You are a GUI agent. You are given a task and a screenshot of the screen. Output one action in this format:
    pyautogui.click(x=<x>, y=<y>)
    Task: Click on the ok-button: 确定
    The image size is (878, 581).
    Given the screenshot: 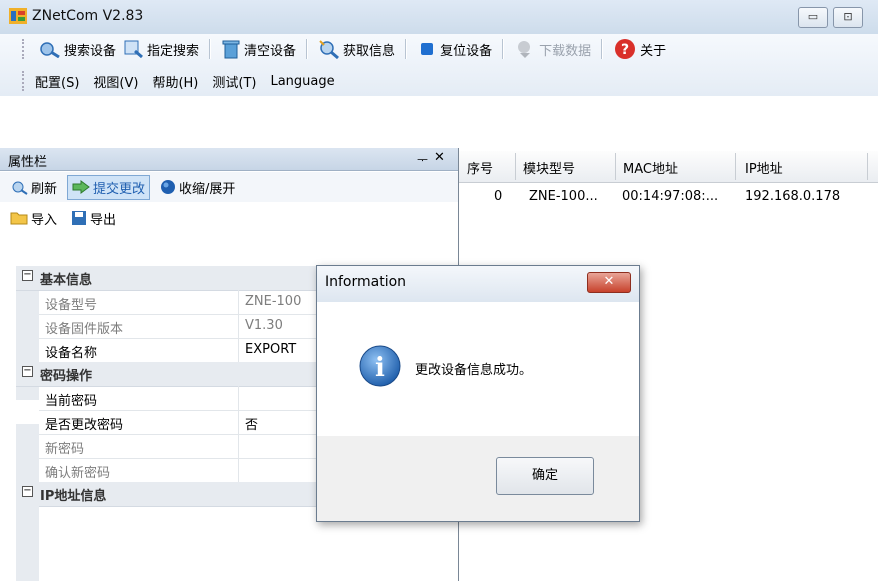 What is the action you would take?
    pyautogui.click(x=545, y=476)
    